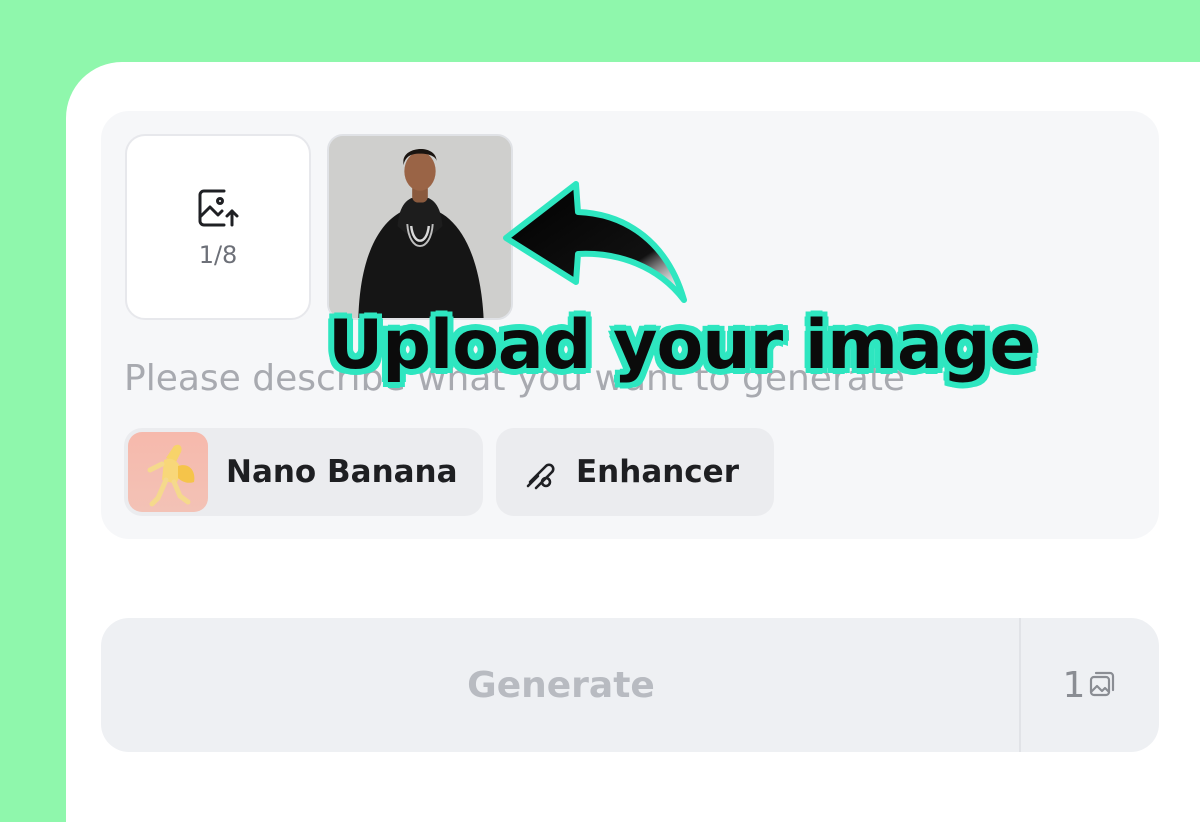 The width and height of the screenshot is (1200, 822). I want to click on image-upload-button: 1/8, so click(218, 227).